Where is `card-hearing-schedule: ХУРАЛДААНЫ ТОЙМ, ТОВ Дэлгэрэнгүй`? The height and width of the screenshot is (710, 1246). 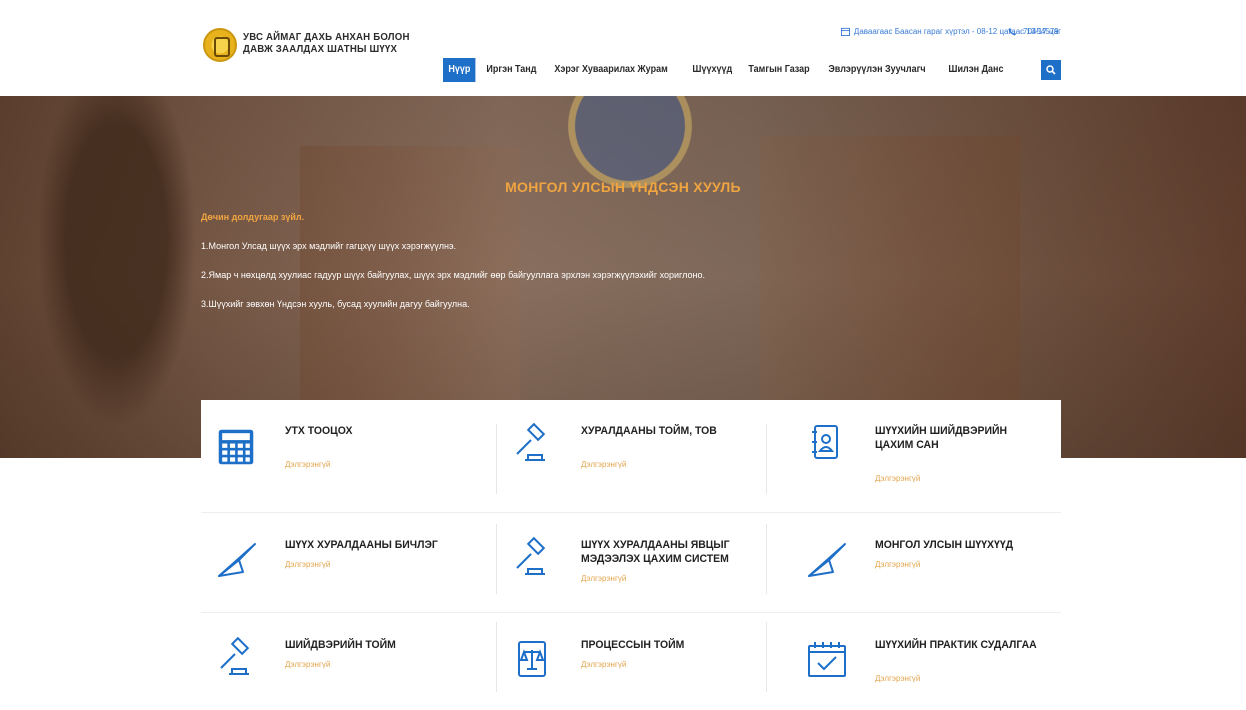 card-hearing-schedule: ХУРАЛДААНЫ ТОЙМ, ТОВ Дэлгэрэнгүй is located at coordinates (640, 448).